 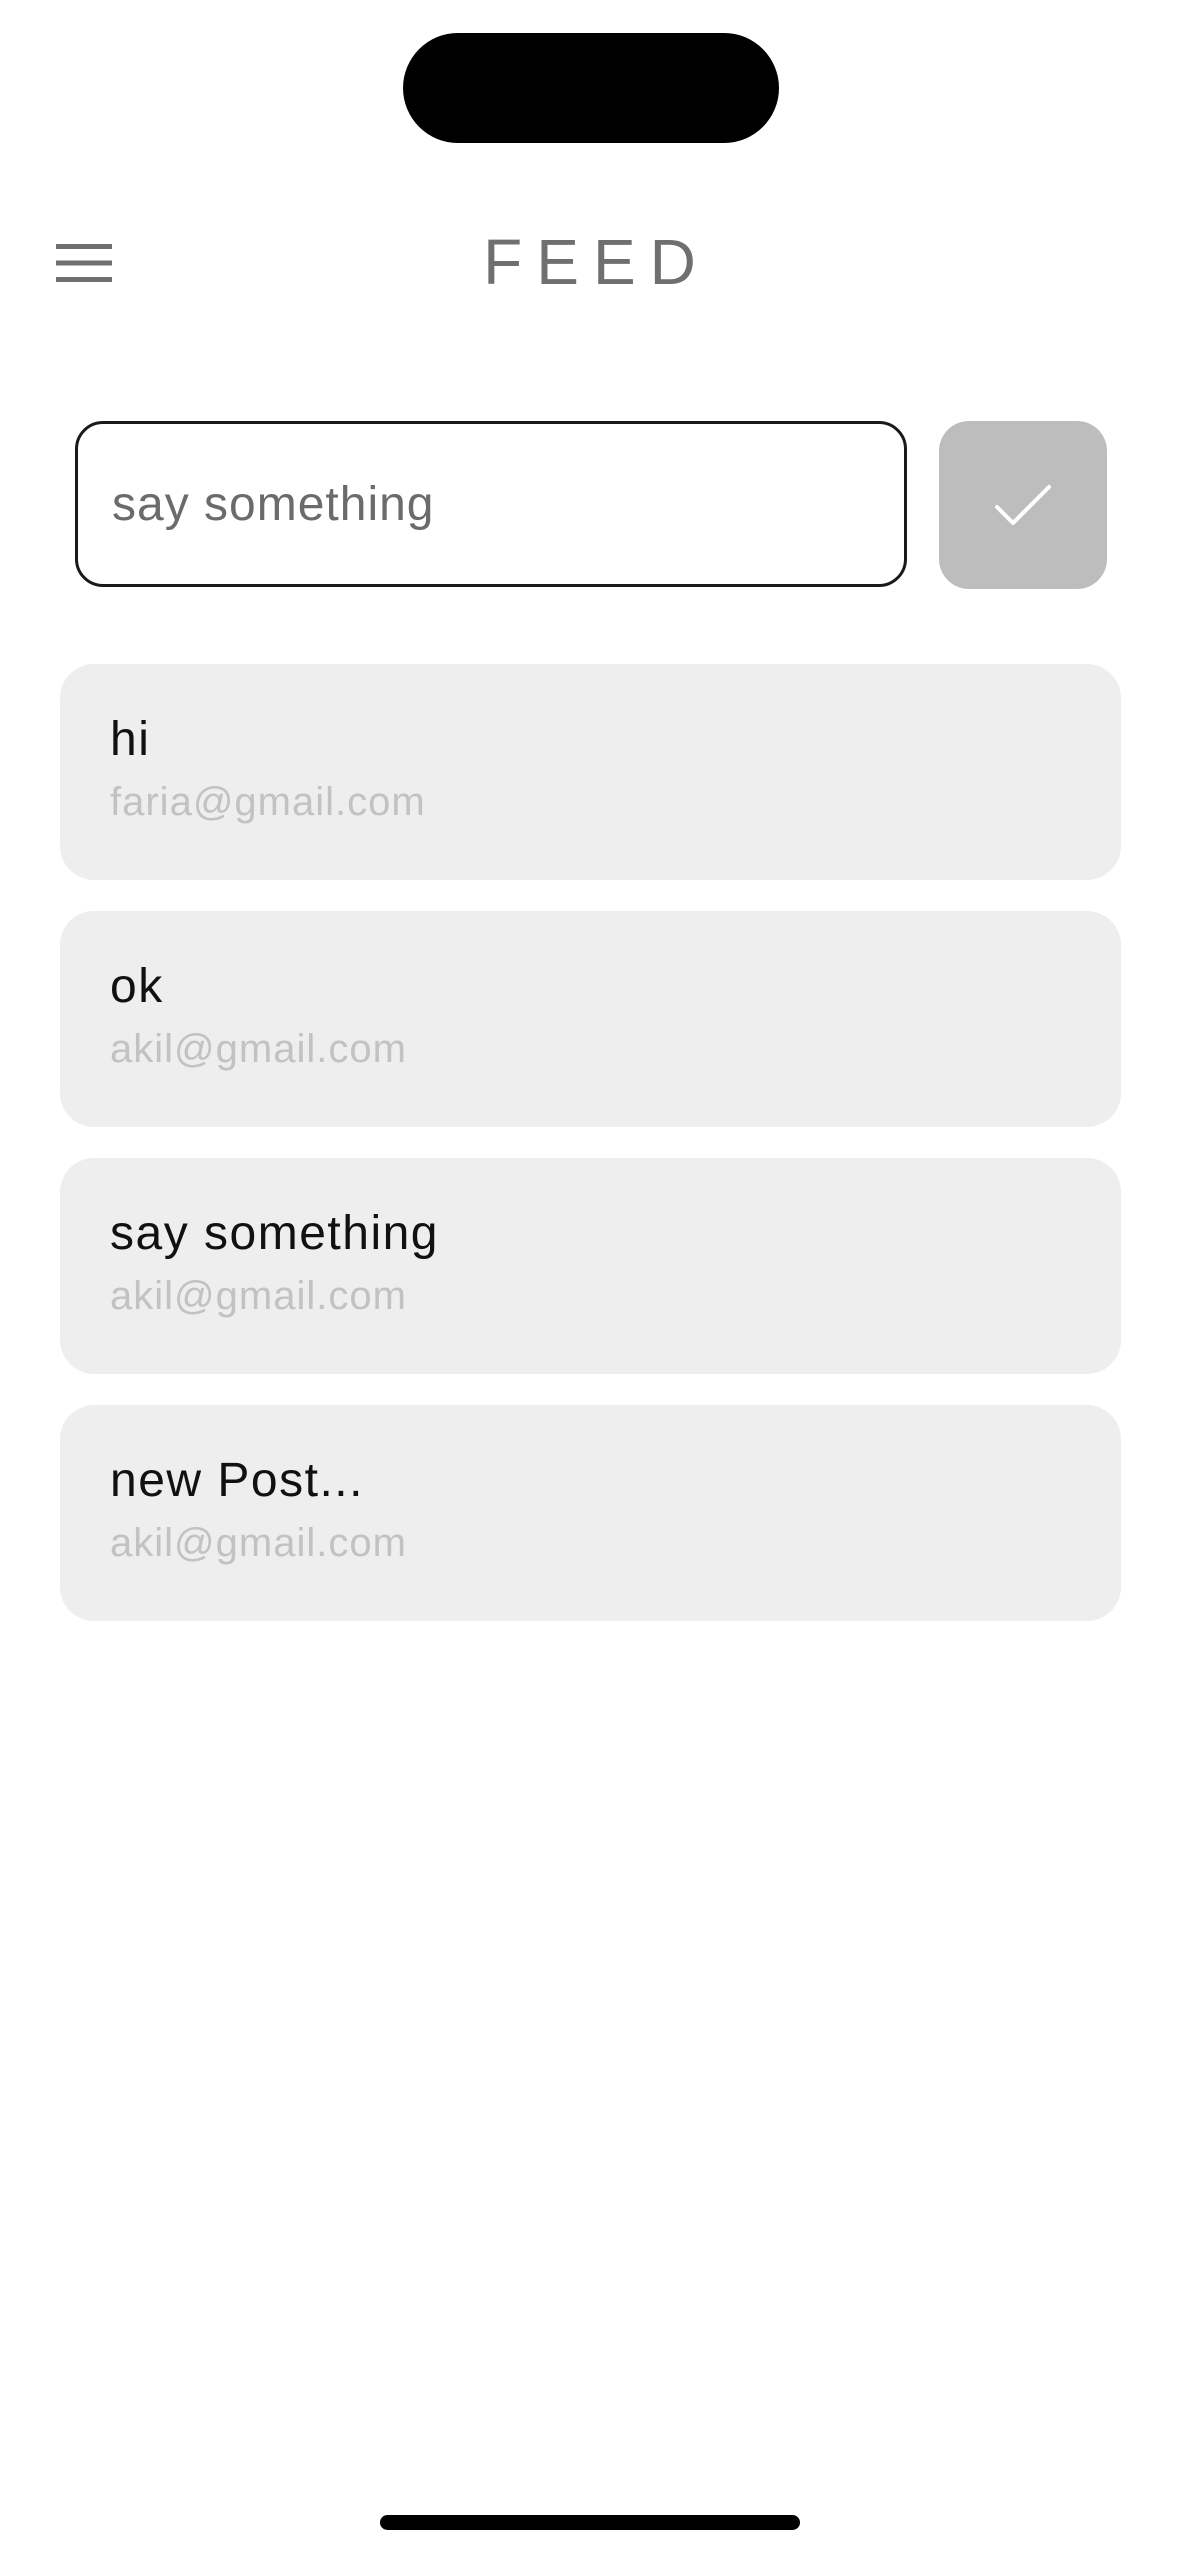 I want to click on post-card: hi faria@gmail.com, so click(x=590, y=772).